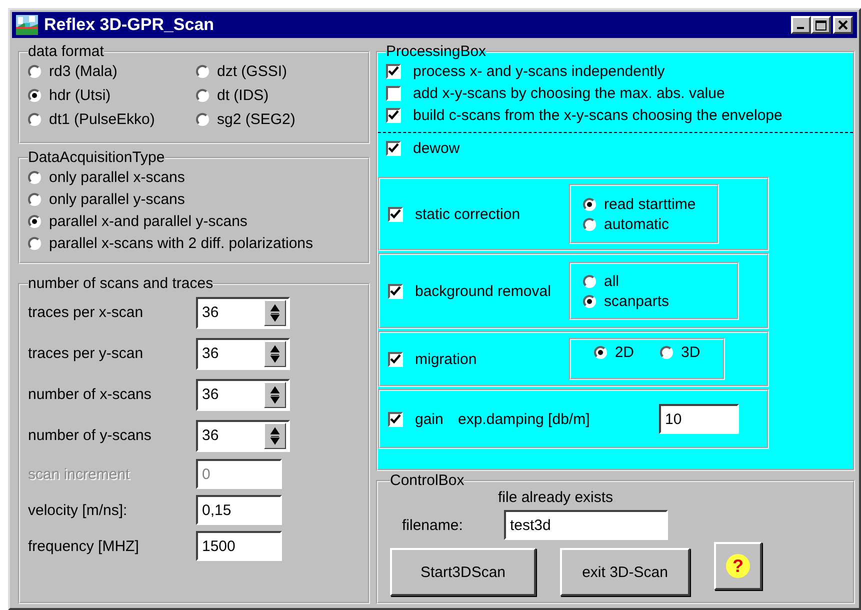 The width and height of the screenshot is (861, 610). What do you see at coordinates (586, 525) in the screenshot?
I see `input-field: test3d` at bounding box center [586, 525].